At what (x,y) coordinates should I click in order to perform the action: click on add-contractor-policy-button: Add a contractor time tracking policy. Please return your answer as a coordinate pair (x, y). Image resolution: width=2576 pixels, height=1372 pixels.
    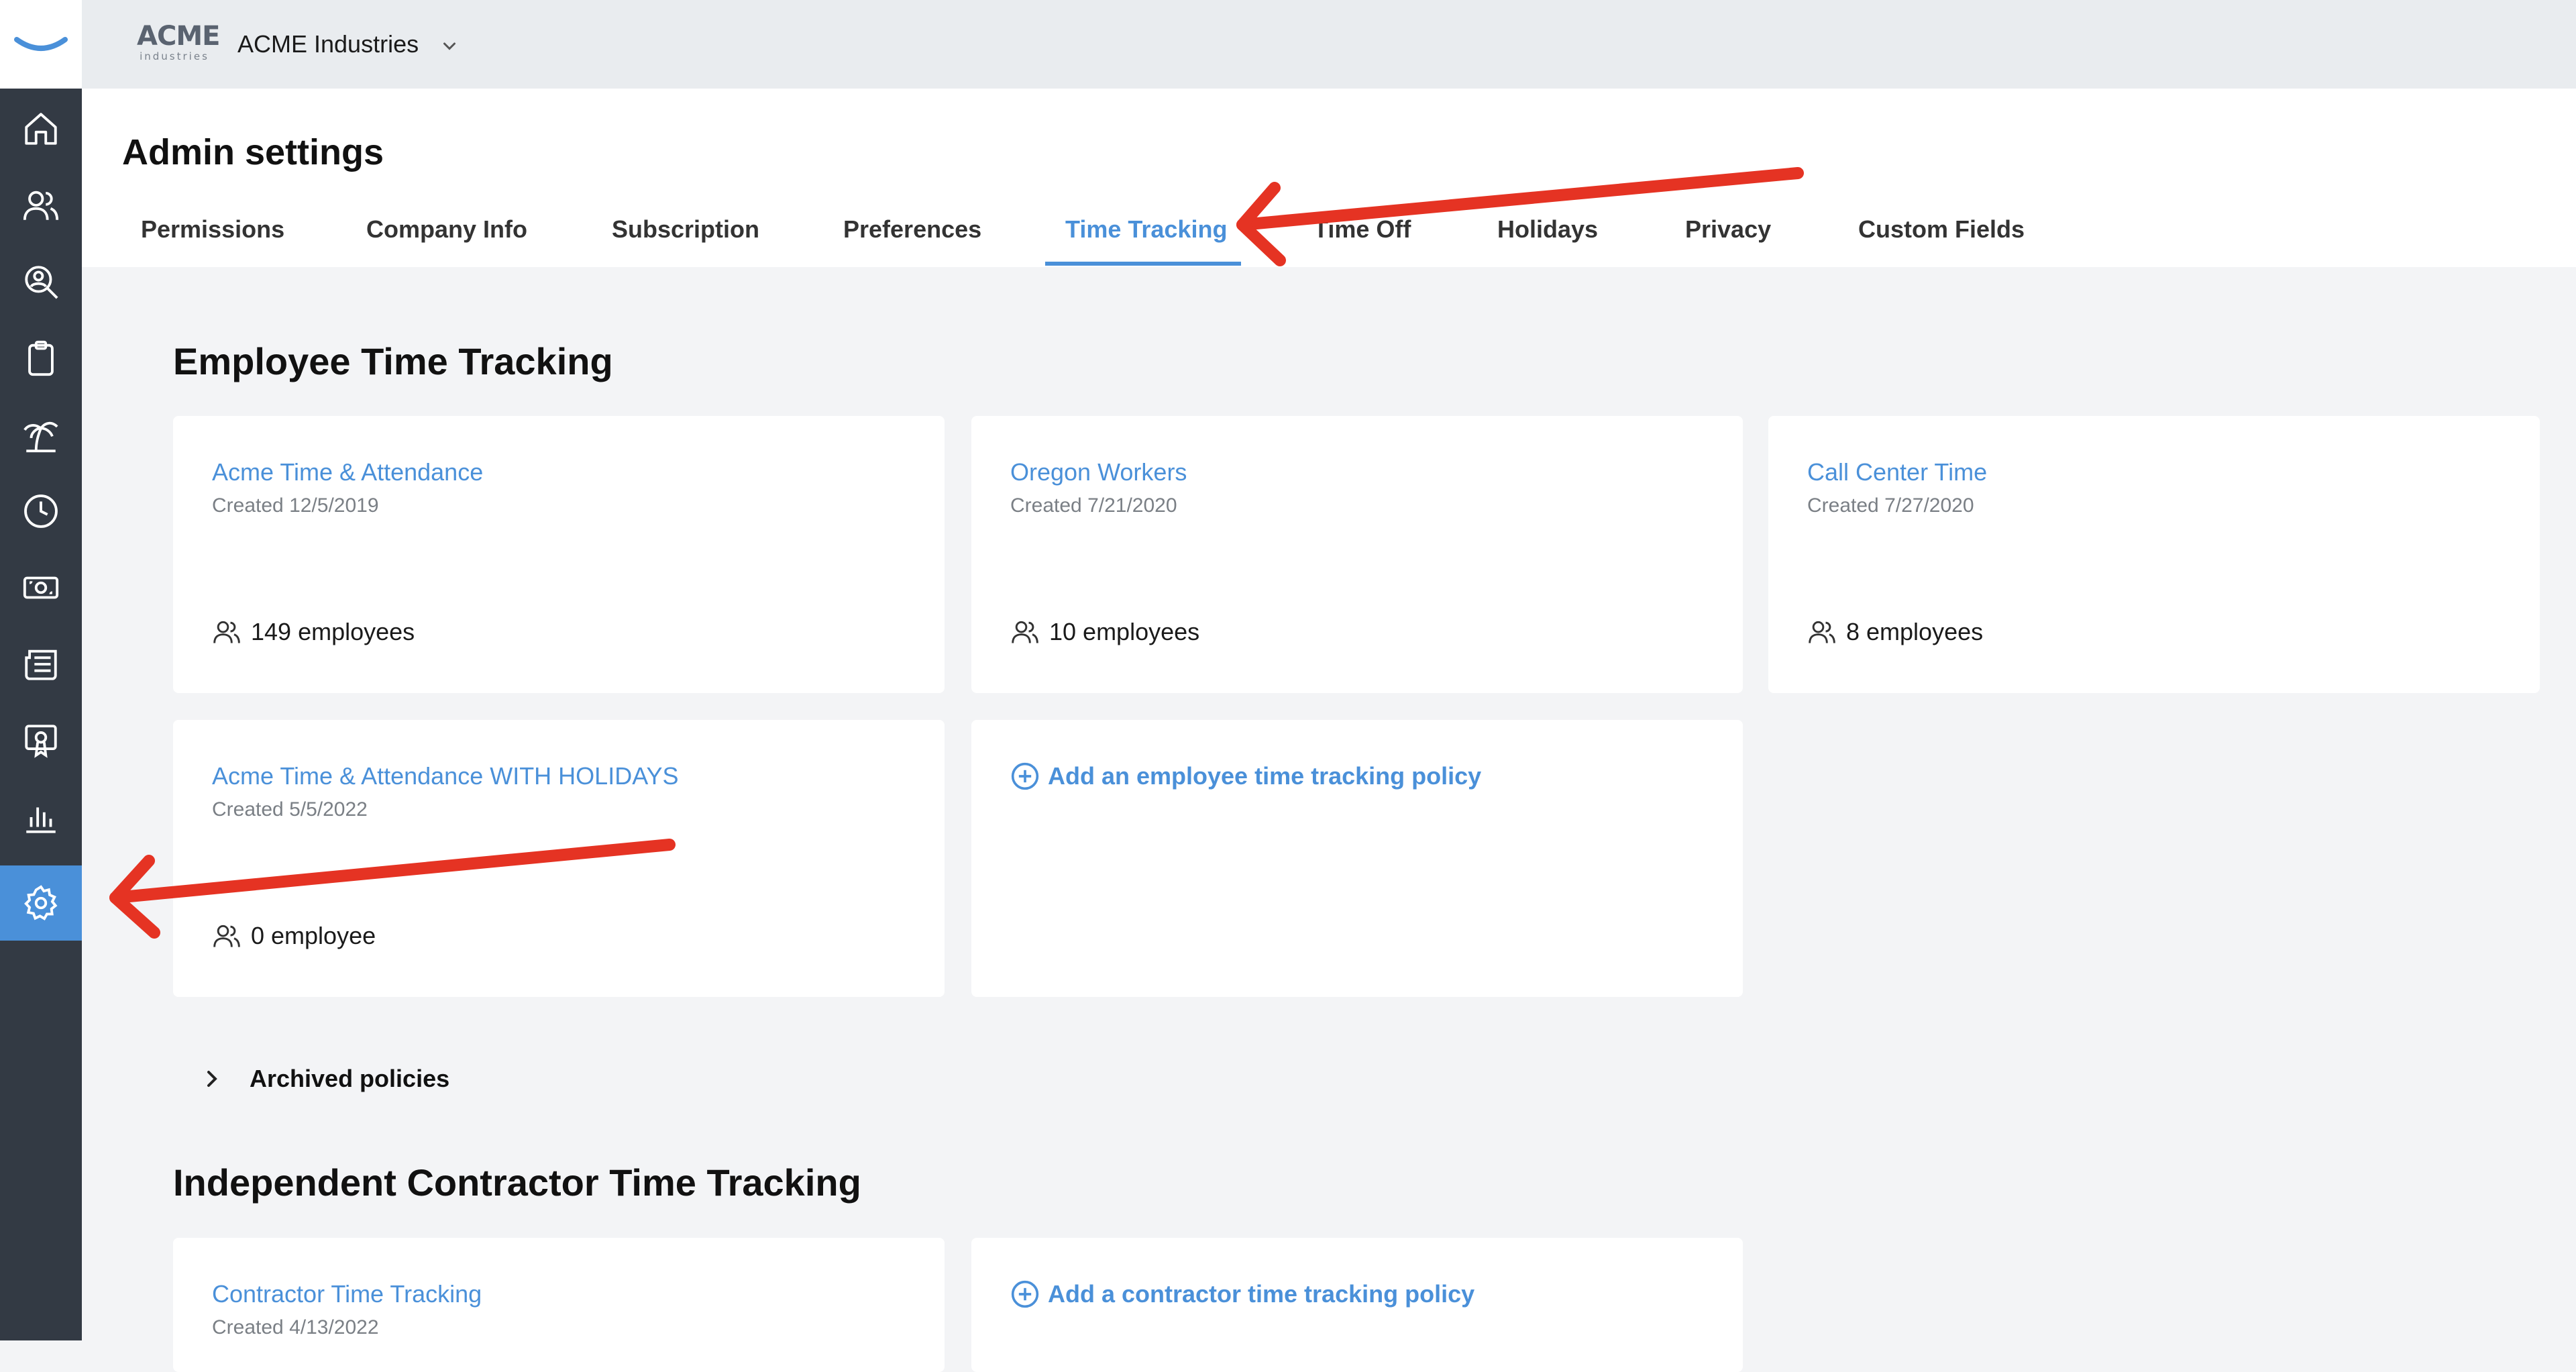
    Looking at the image, I should click on (1242, 1294).